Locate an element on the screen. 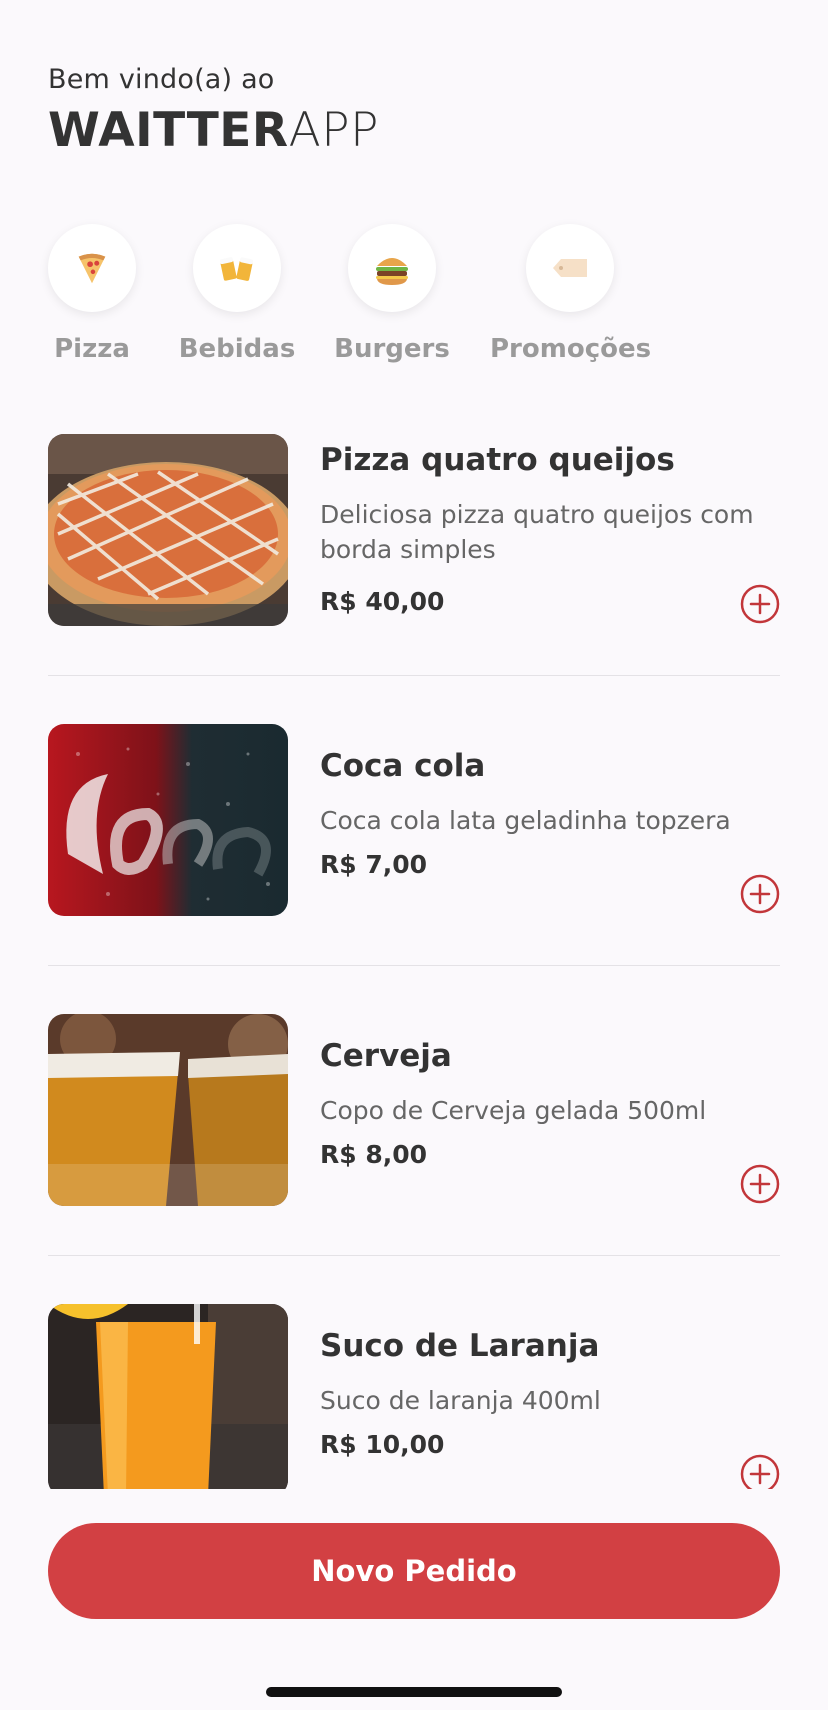  burger-icon is located at coordinates (392, 271).